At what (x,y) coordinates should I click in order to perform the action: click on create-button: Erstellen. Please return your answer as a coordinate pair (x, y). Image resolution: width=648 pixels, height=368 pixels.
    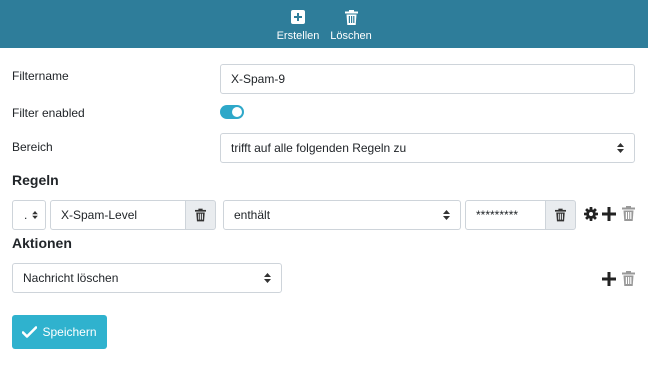
    Looking at the image, I should click on (298, 24).